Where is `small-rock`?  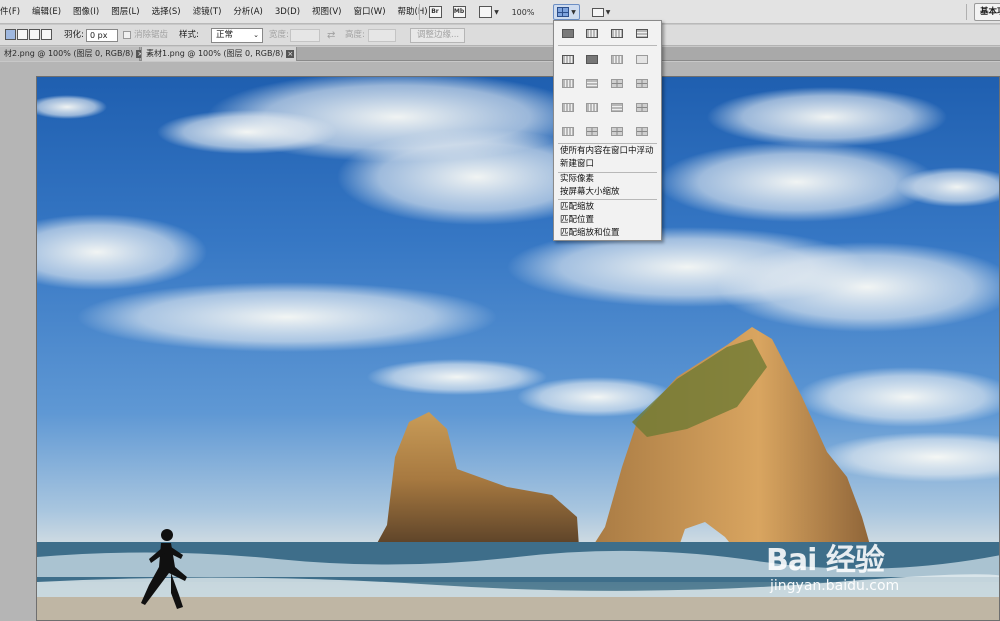
small-rock is located at coordinates (477, 479).